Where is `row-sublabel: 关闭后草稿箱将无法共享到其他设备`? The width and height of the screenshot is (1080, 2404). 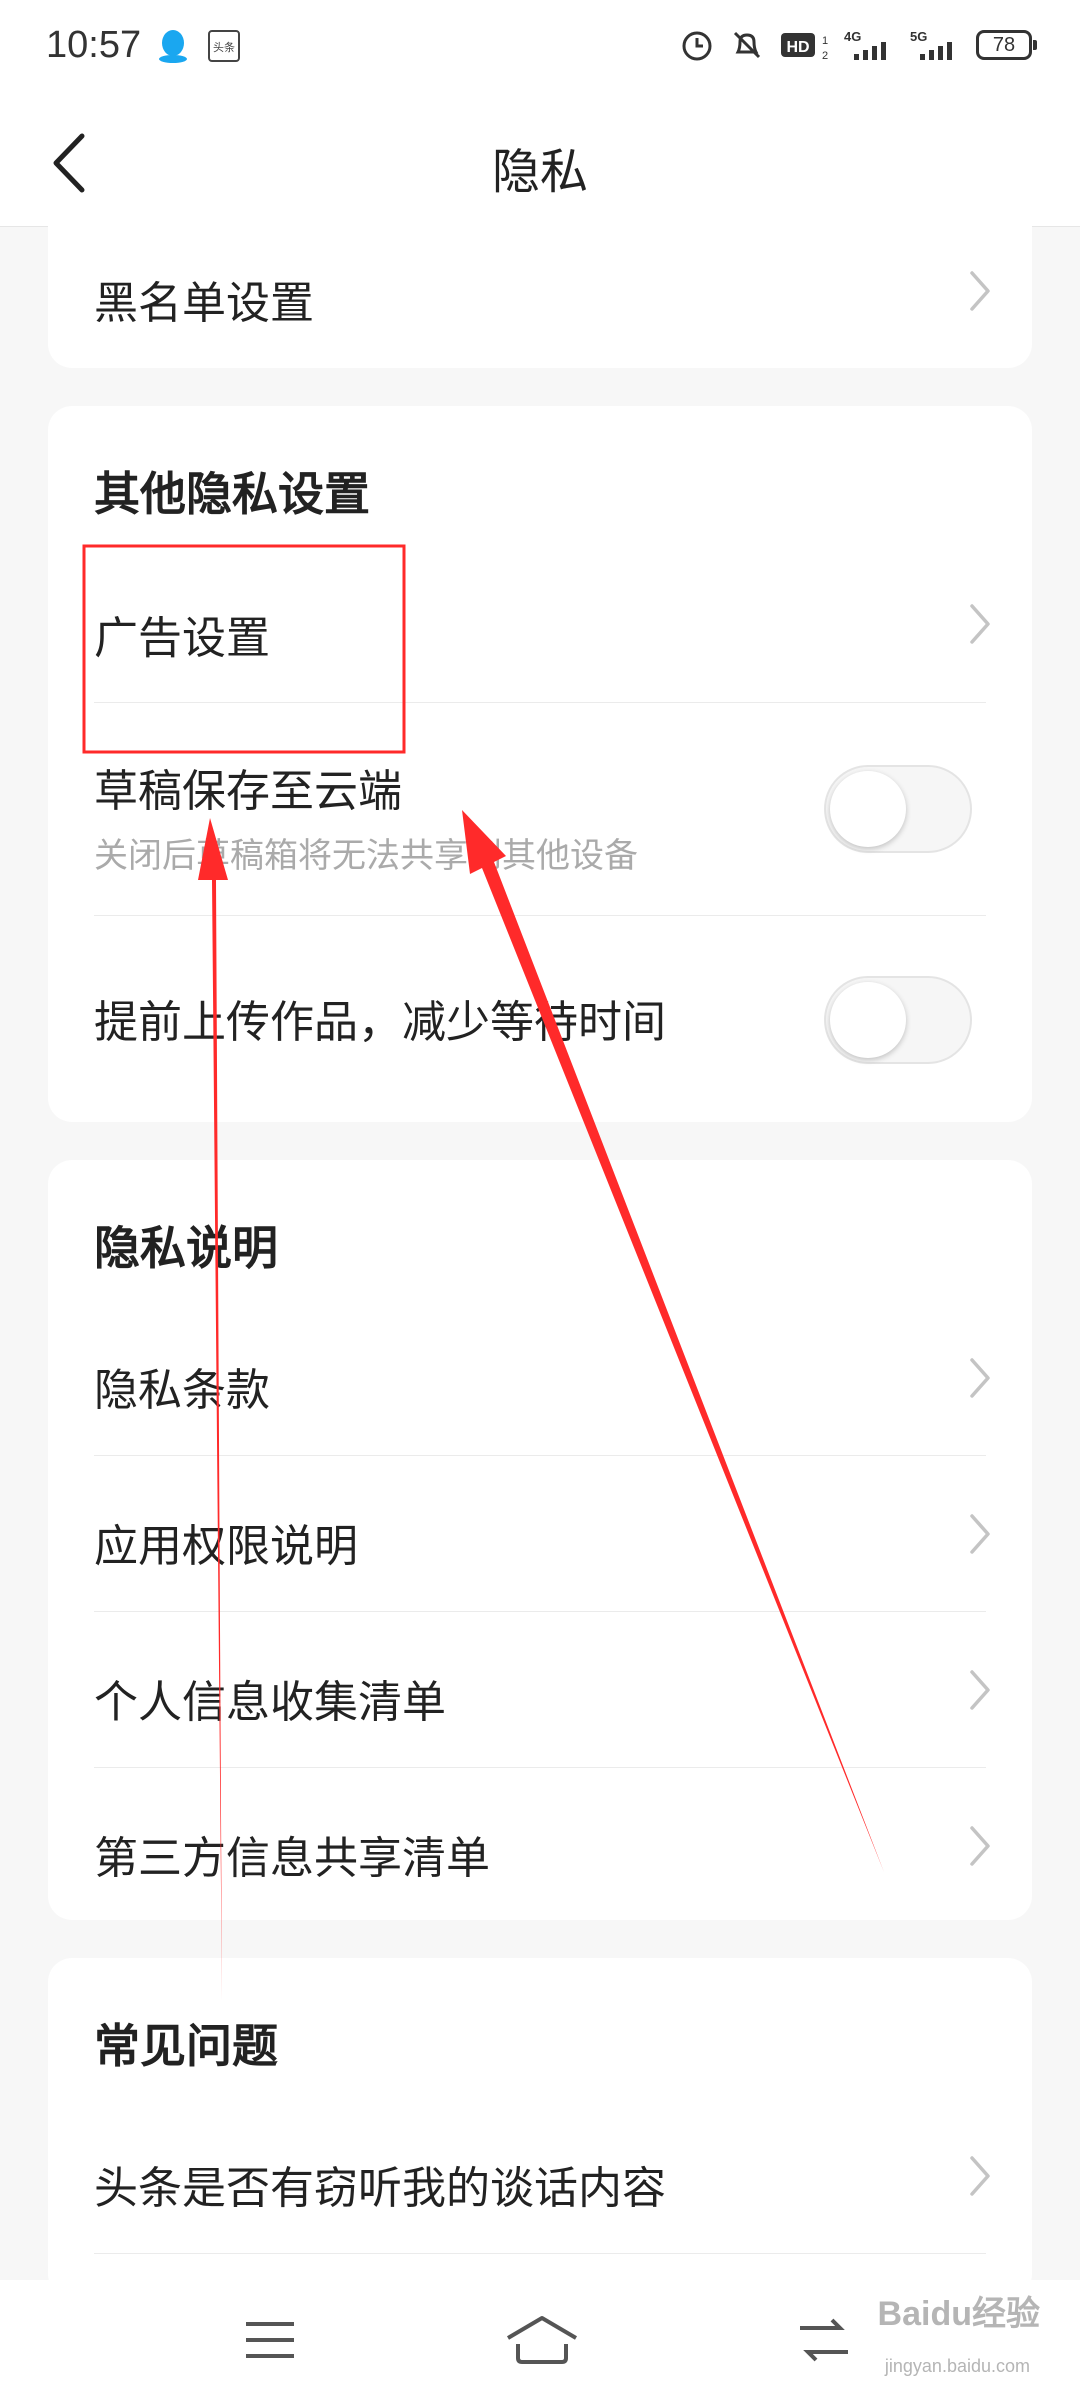 row-sublabel: 关闭后草稿箱将无法共享到其他设备 is located at coordinates (366, 856).